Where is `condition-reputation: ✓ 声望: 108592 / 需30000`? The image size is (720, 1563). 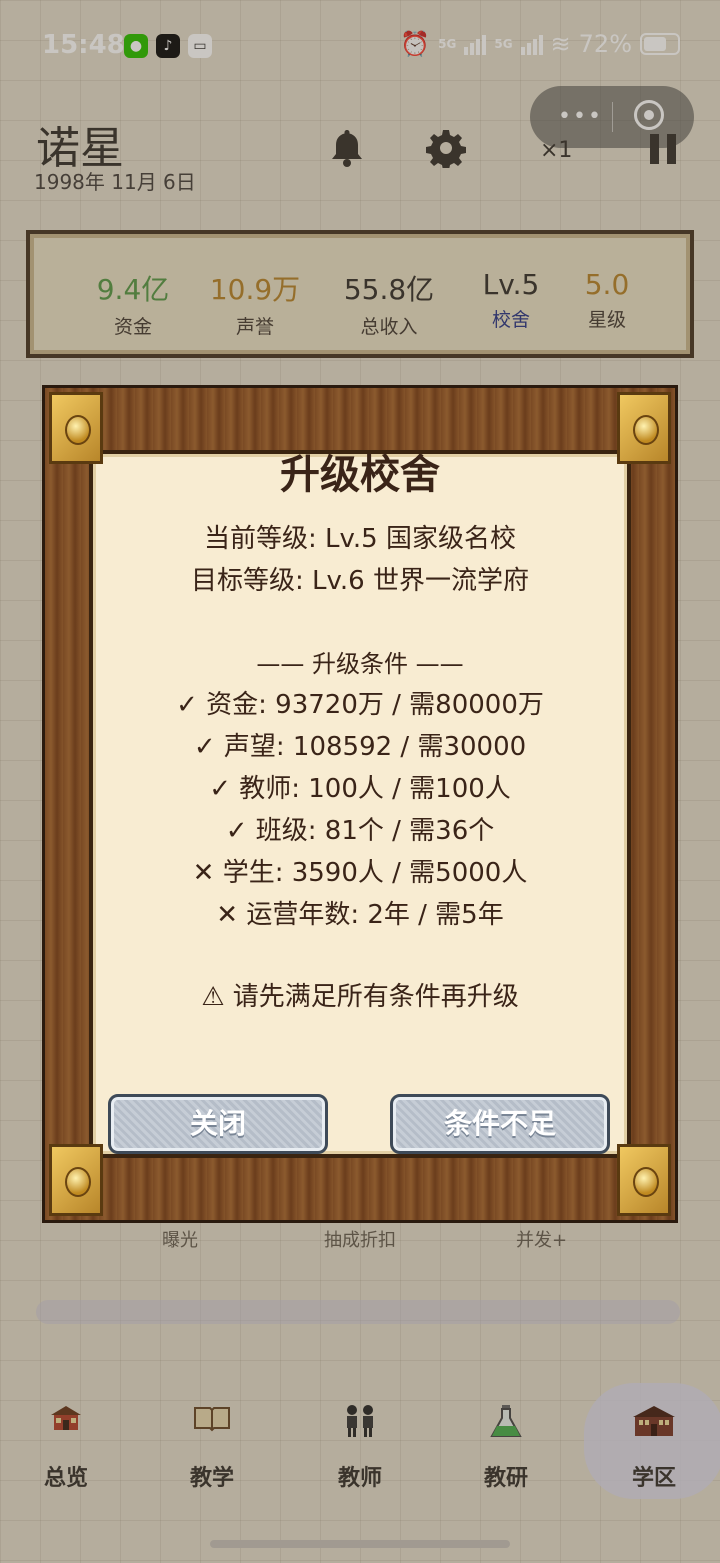 condition-reputation: ✓ 声望: 108592 / 需30000 is located at coordinates (360, 747).